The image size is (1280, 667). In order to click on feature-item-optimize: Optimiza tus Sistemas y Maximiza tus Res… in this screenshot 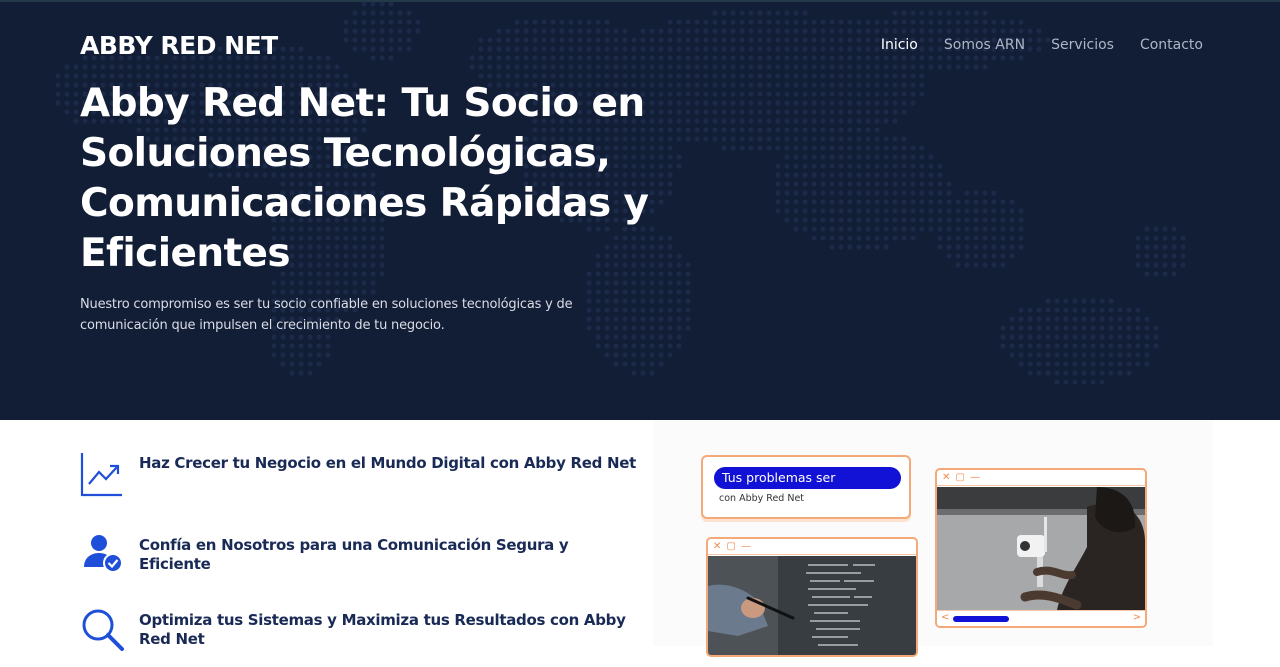, I will do `click(360, 637)`.